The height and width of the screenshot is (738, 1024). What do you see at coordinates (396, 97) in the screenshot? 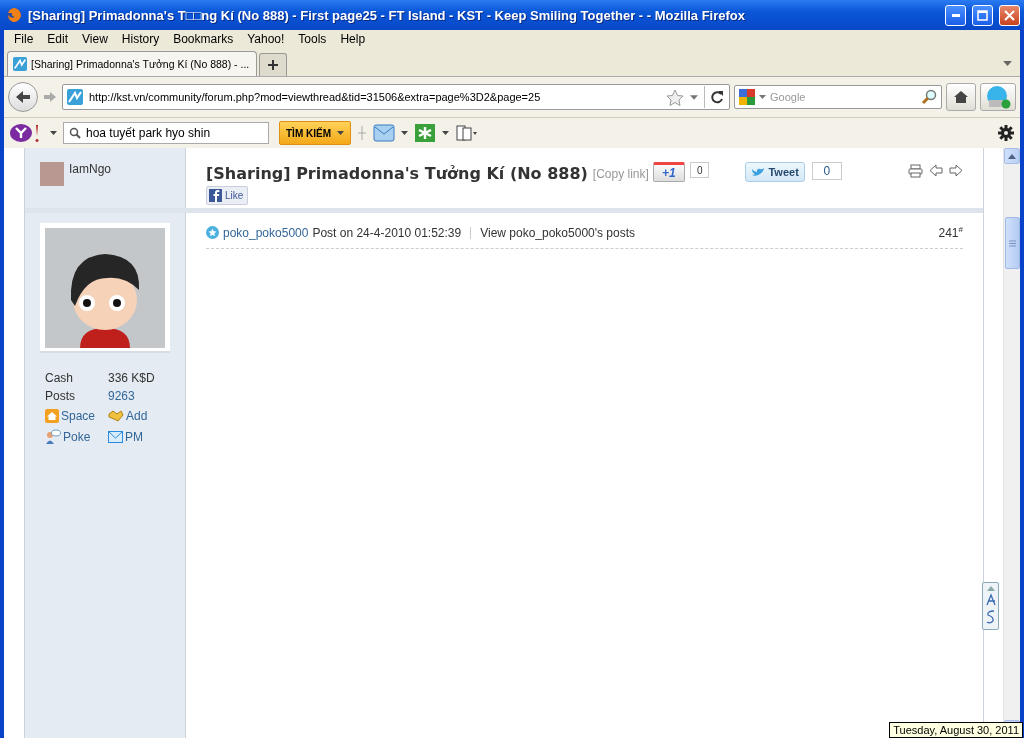
I see `address-bar: http://kst.vn/community/forum.php?mod=viewthread&tid=31506&extra=page%3D2&page=25` at bounding box center [396, 97].